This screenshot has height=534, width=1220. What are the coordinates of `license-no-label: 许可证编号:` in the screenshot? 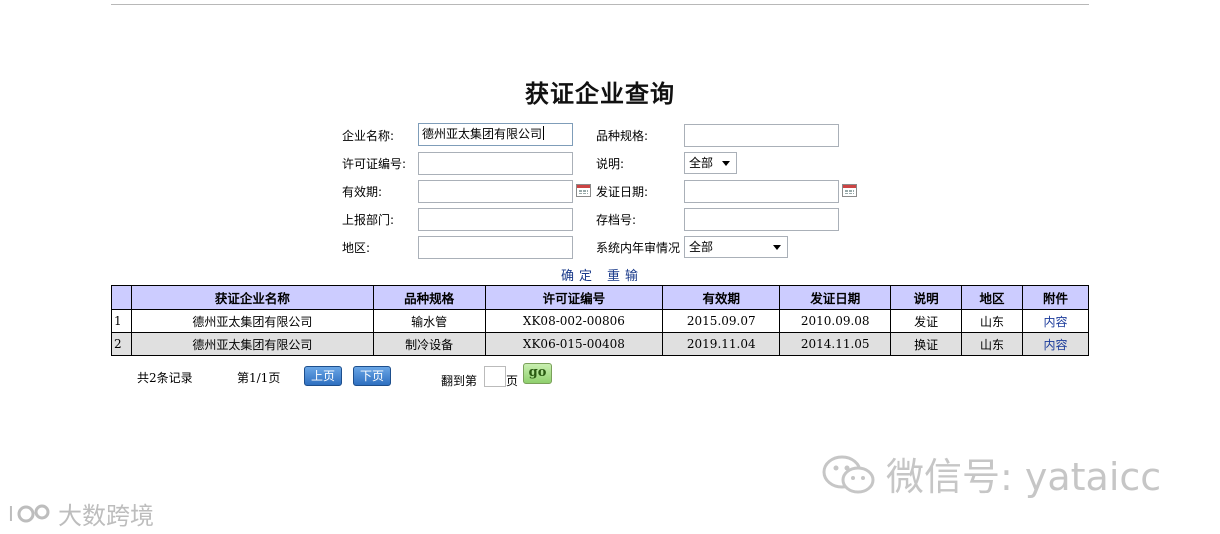 It's located at (374, 164).